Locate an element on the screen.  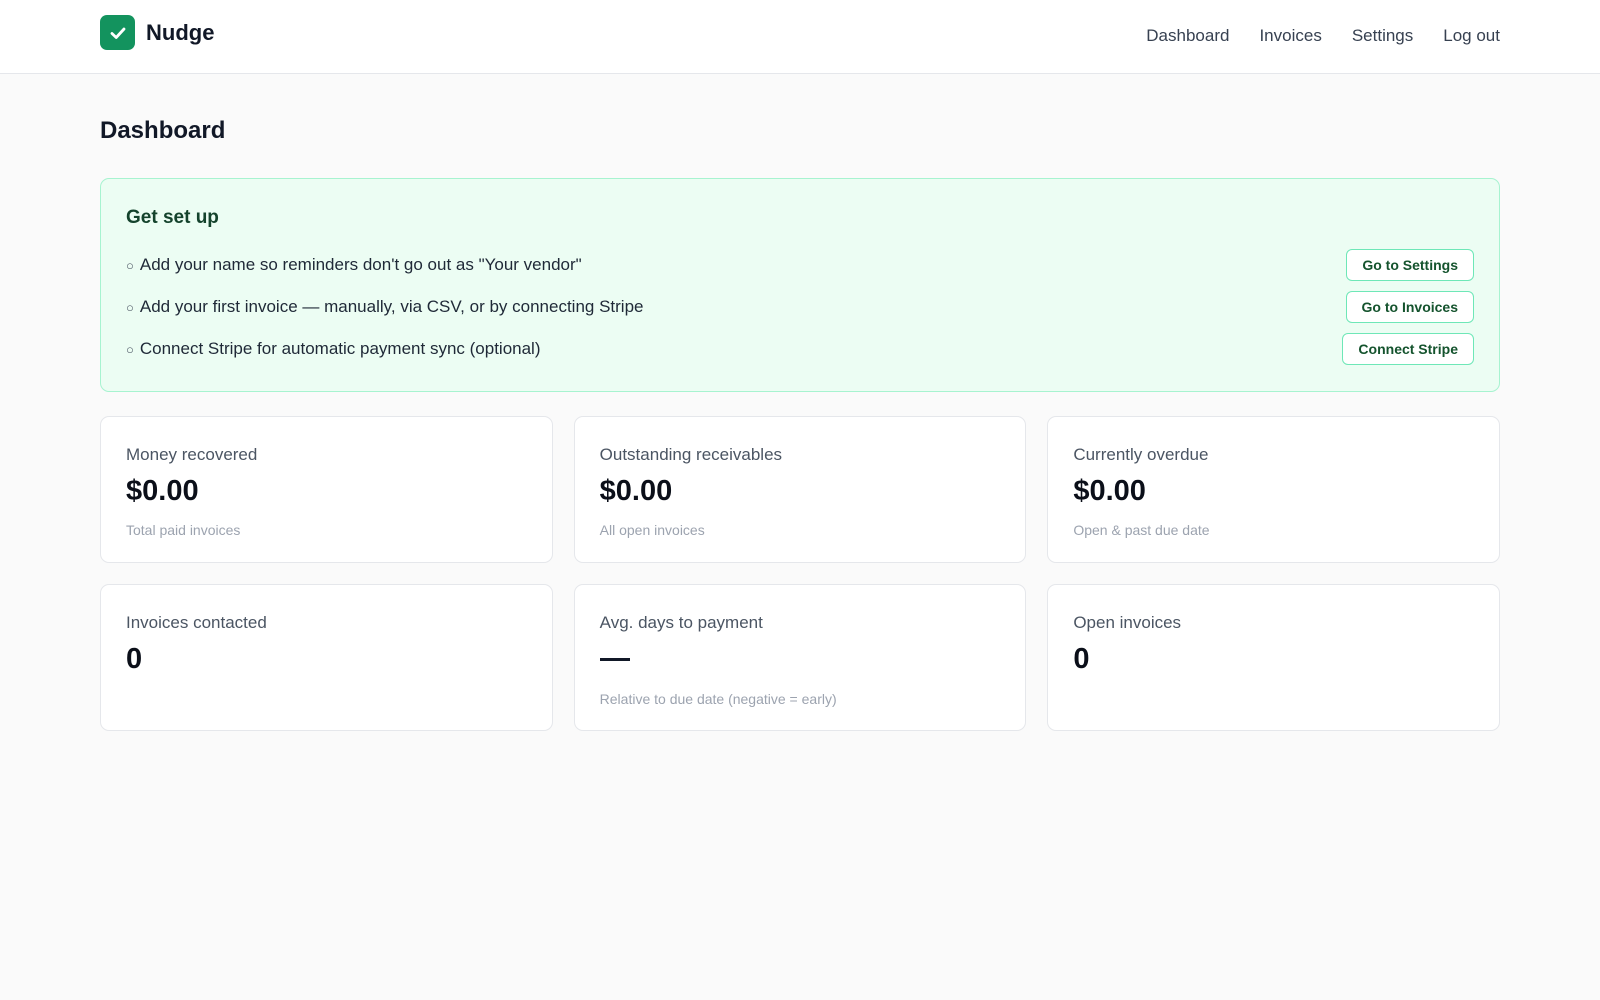
page-title: Dashboard is located at coordinates (163, 130).